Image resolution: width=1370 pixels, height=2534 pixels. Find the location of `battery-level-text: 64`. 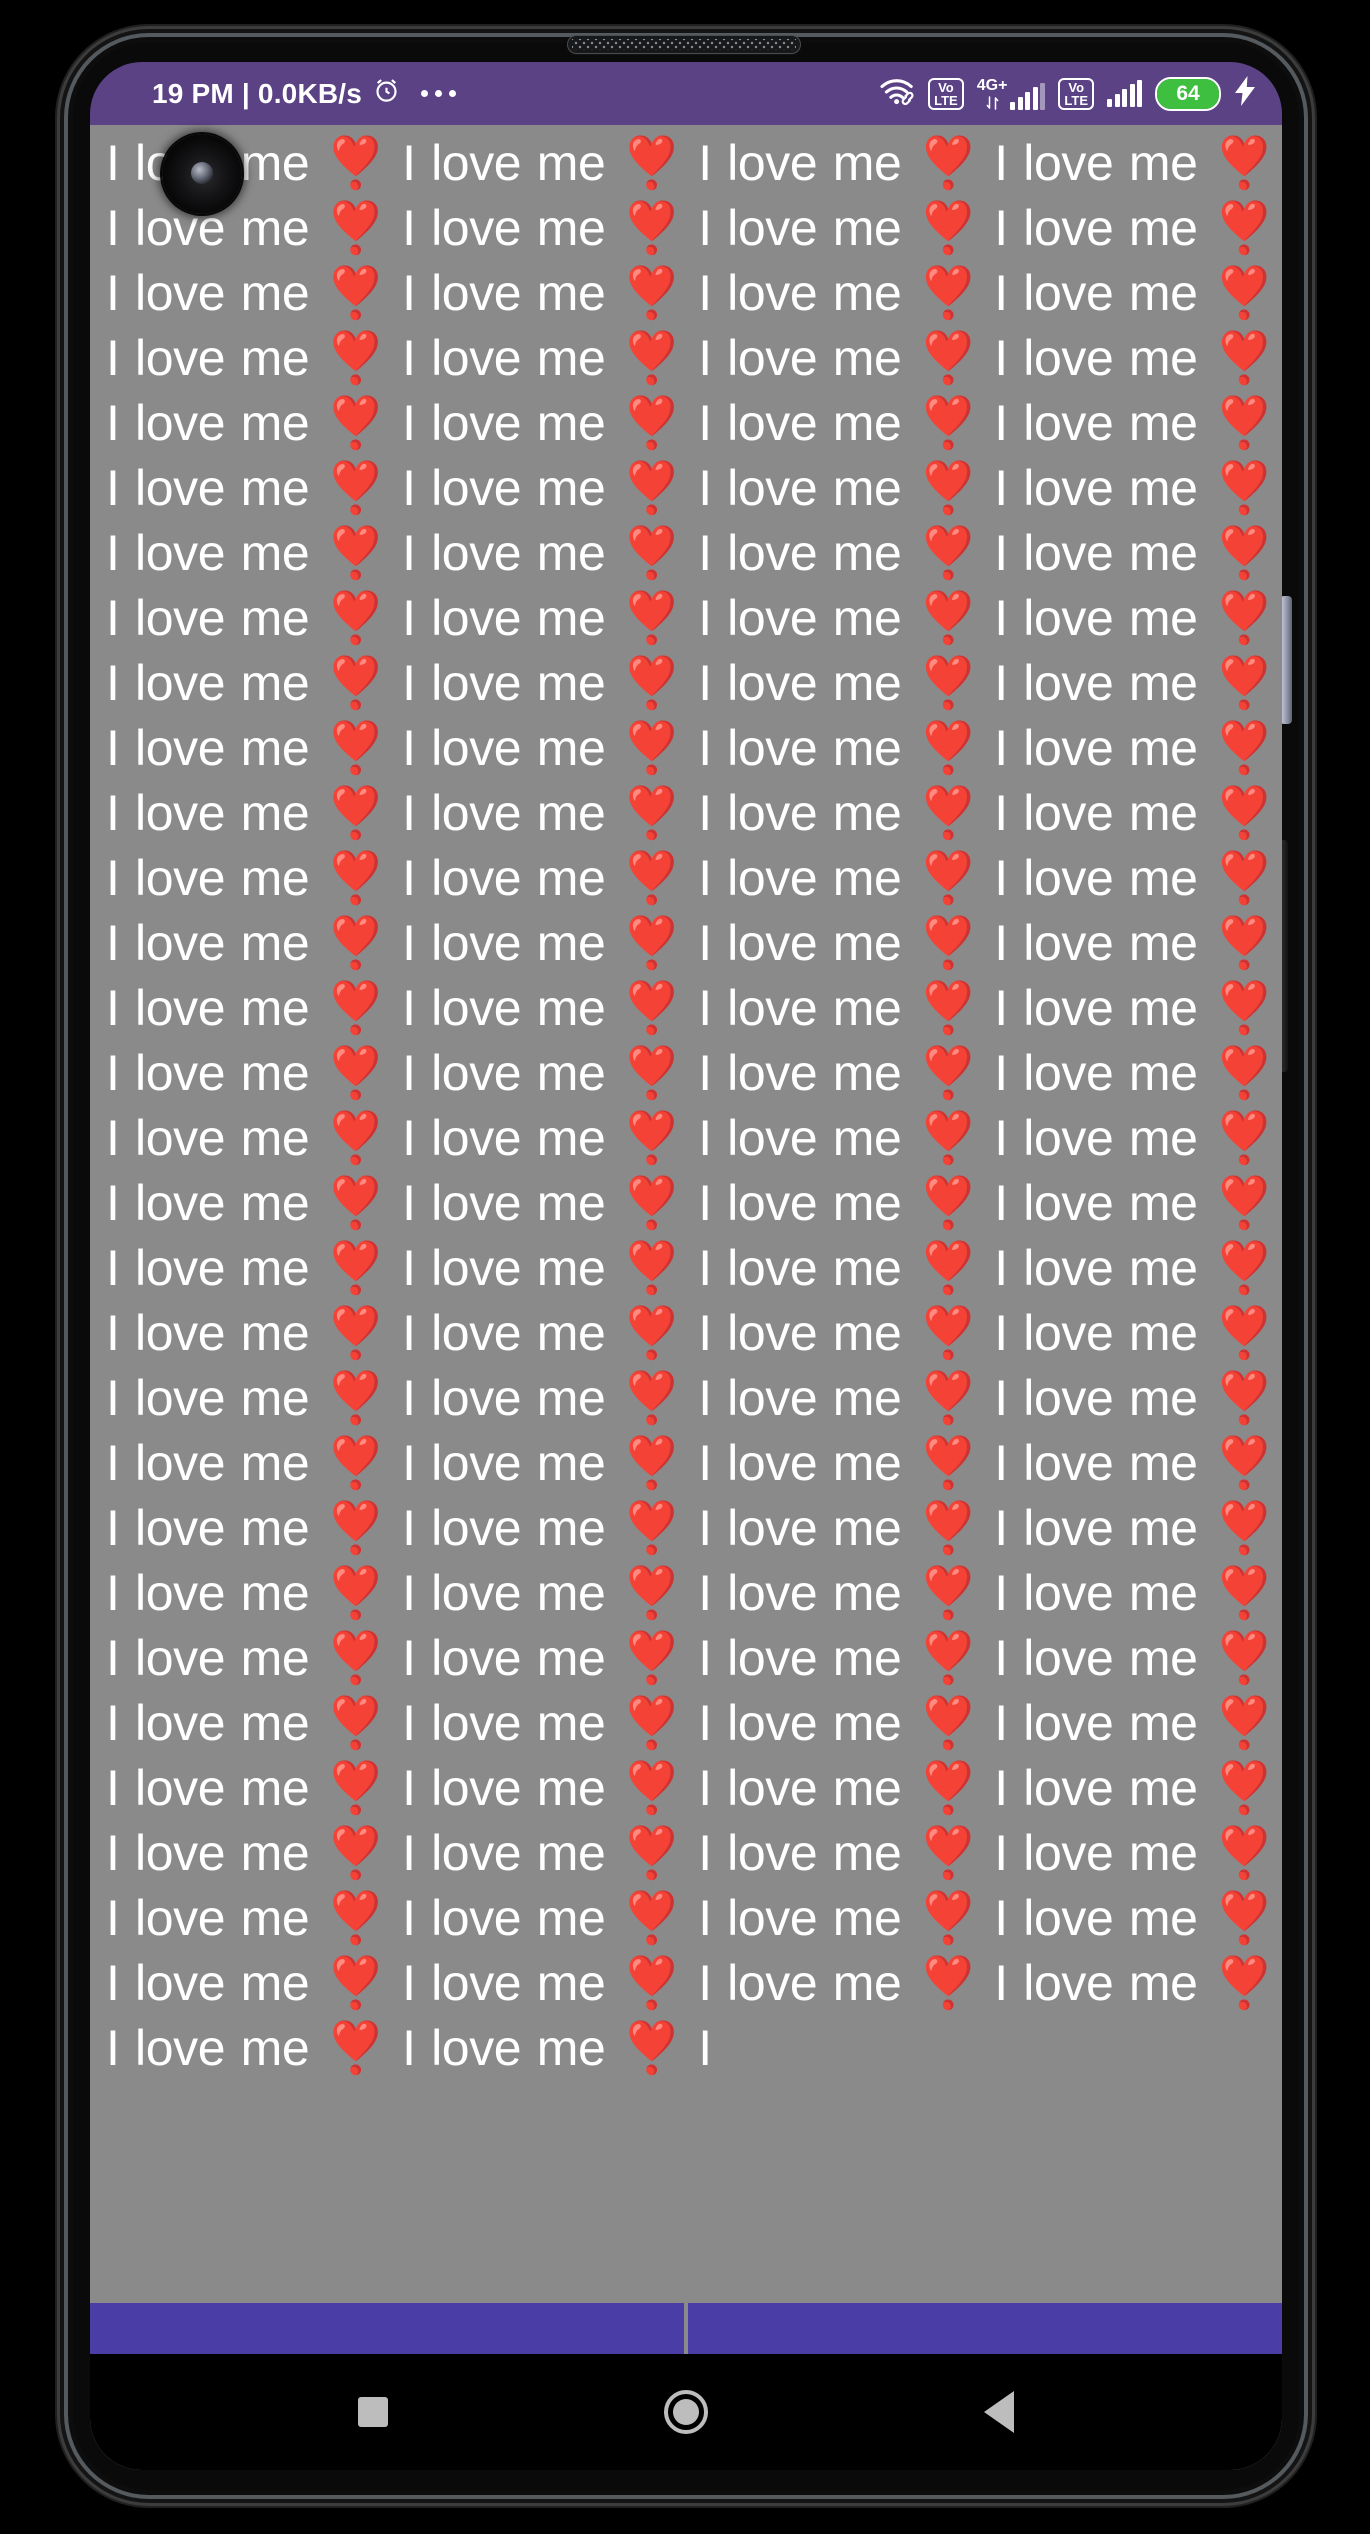

battery-level-text: 64 is located at coordinates (1188, 93).